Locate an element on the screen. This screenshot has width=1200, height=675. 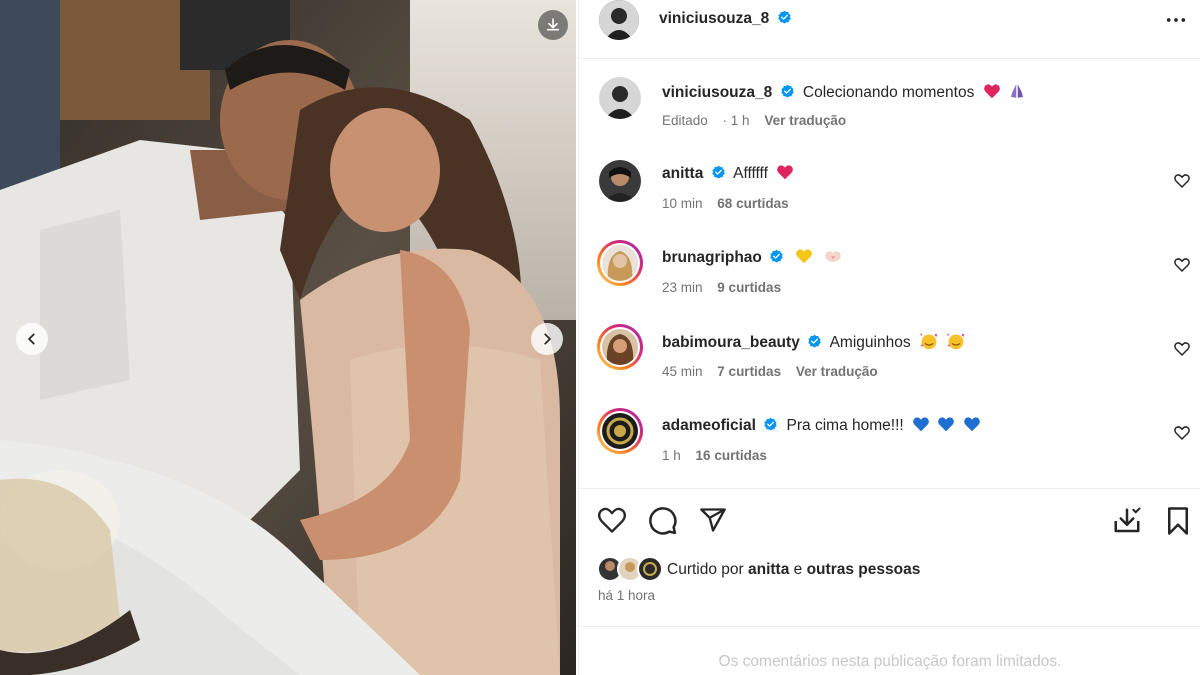
footer-divider is located at coordinates (889, 626).